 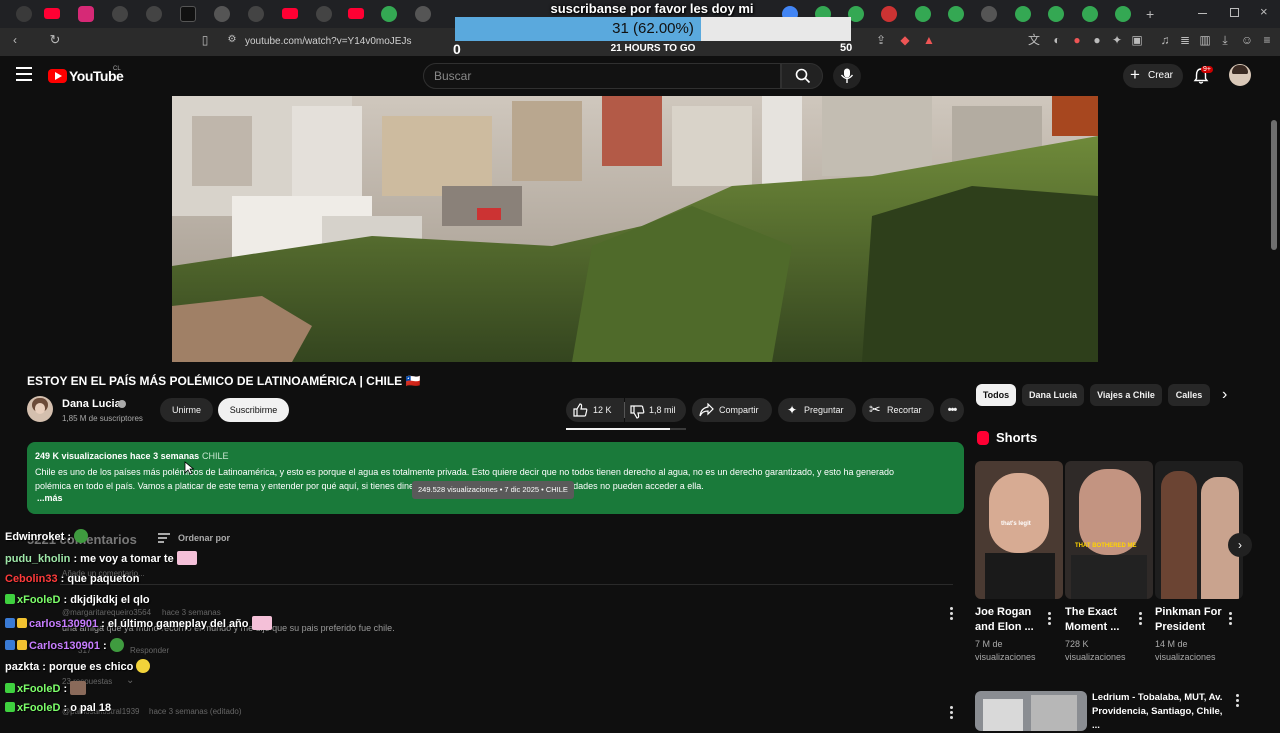 I want to click on channel-avatar, so click(x=40, y=409).